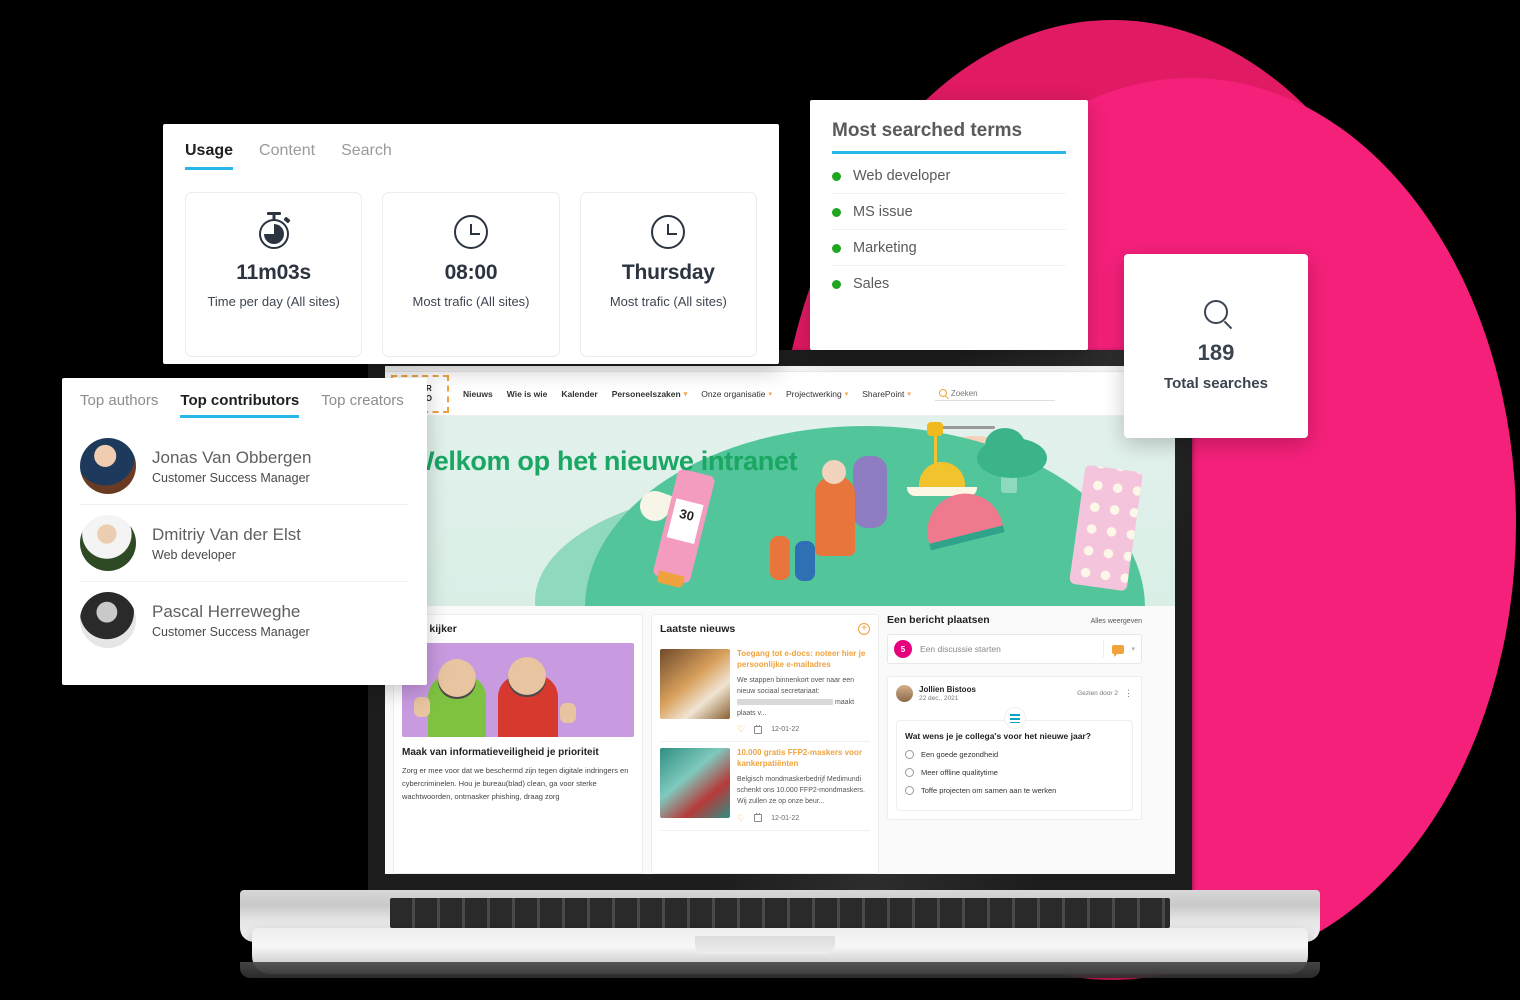 Image resolution: width=1520 pixels, height=1000 pixels. I want to click on nav-item-personeelszaken: Personeelszaken ▾, so click(650, 394).